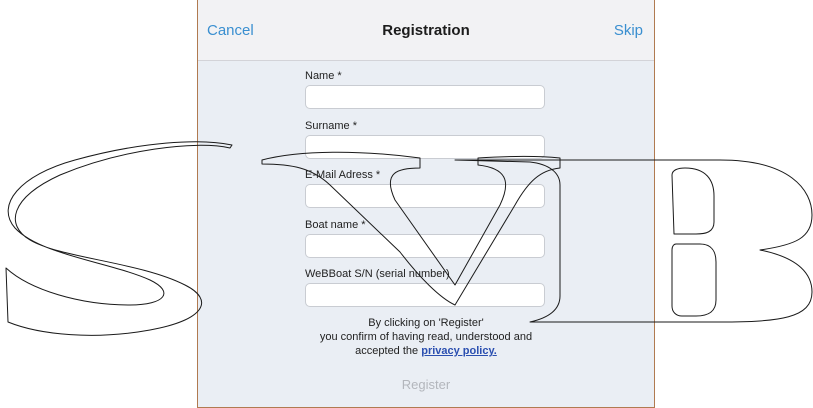 The height and width of the screenshot is (408, 813). I want to click on privacy-policy-link: privacy policy., so click(459, 351).